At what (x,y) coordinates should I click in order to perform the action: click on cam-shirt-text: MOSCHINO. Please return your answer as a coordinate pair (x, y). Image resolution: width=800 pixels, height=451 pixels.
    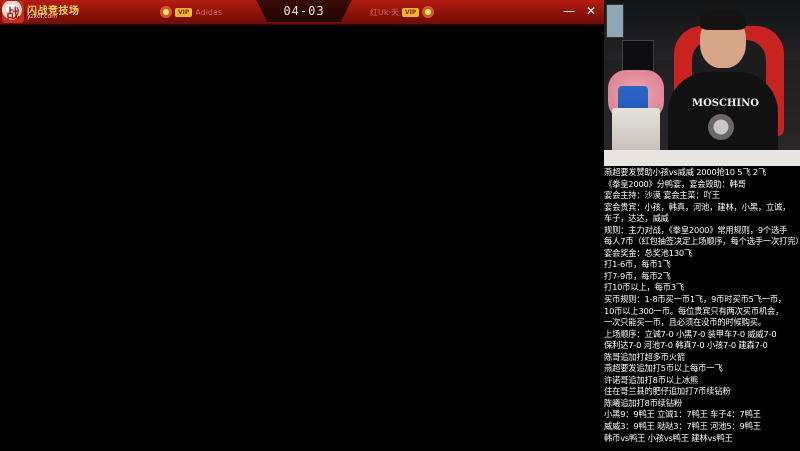
    Looking at the image, I should click on (725, 103).